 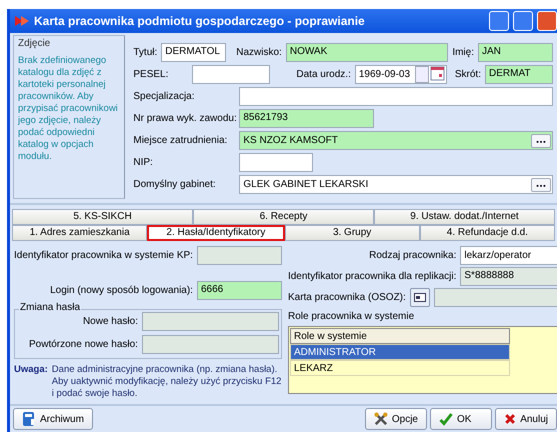 What do you see at coordinates (352, 316) in the screenshot?
I see `list-title: Role pracownika w systemie` at bounding box center [352, 316].